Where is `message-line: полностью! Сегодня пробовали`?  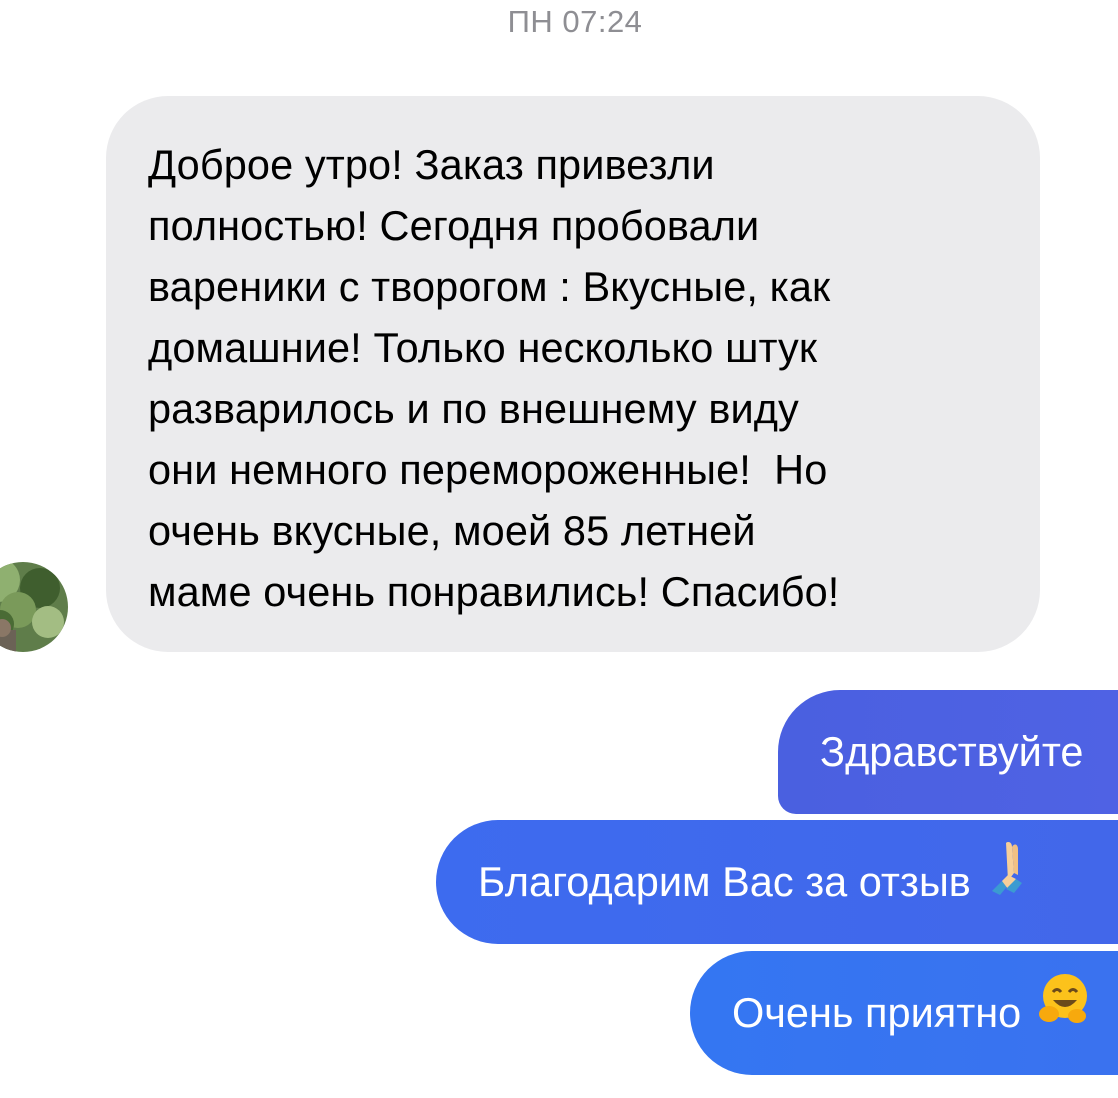
message-line: полностью! Сегодня пробовали is located at coordinates (454, 225).